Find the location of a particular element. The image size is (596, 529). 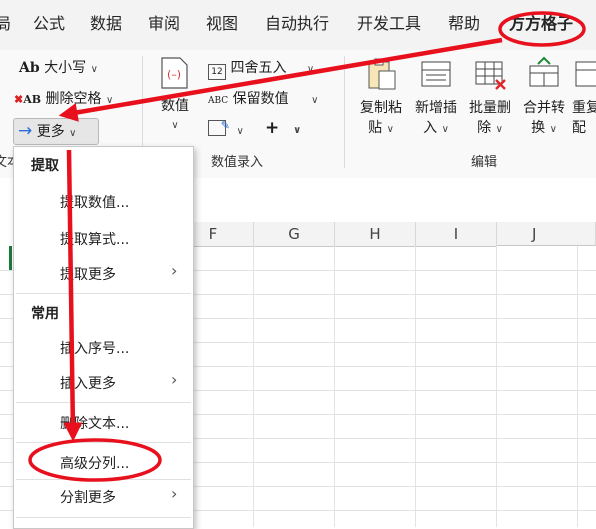

numeric-icon: (–) is located at coordinates (174, 73).